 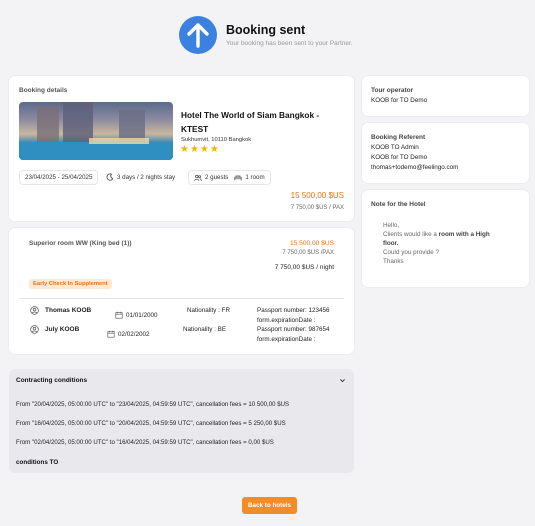 What do you see at coordinates (411, 252) in the screenshot?
I see `note-line: Could you provide ?` at bounding box center [411, 252].